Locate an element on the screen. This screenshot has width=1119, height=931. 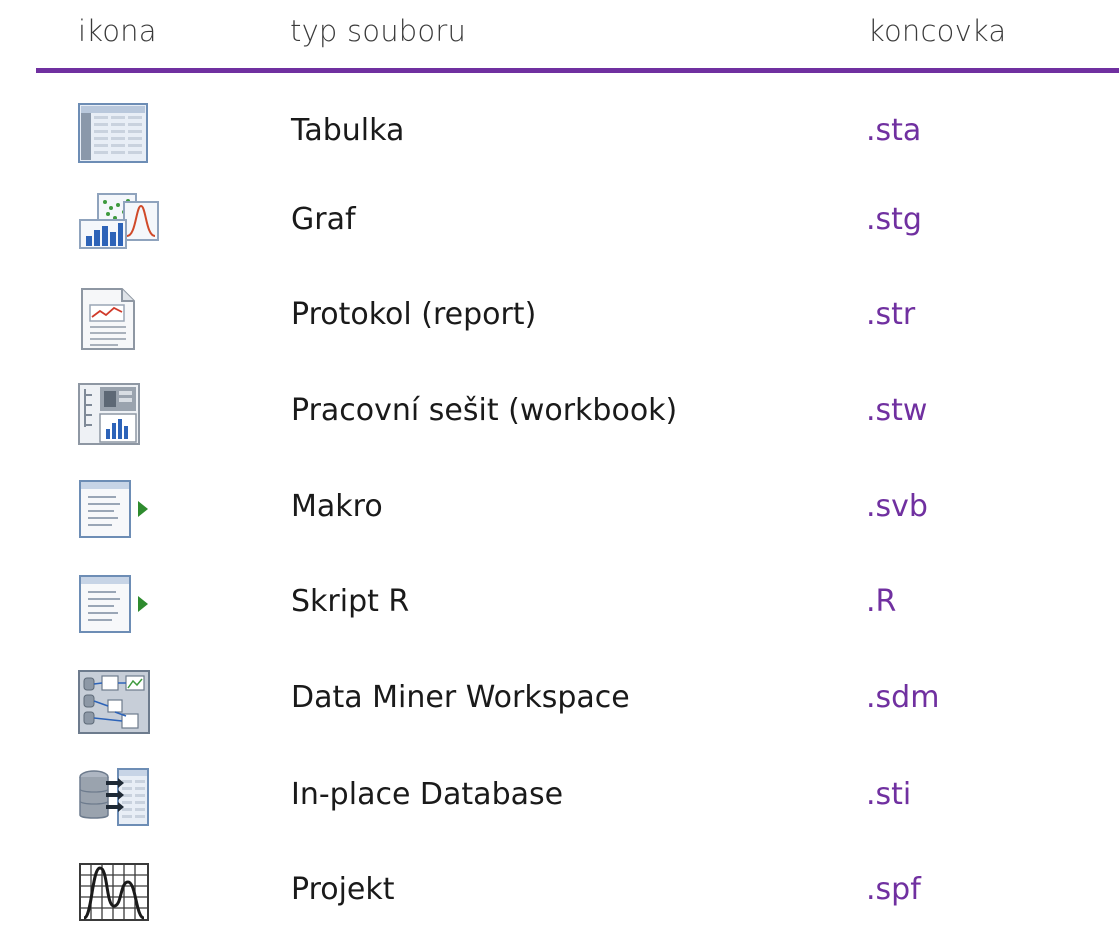
workbook-icon is located at coordinates (118, 414).